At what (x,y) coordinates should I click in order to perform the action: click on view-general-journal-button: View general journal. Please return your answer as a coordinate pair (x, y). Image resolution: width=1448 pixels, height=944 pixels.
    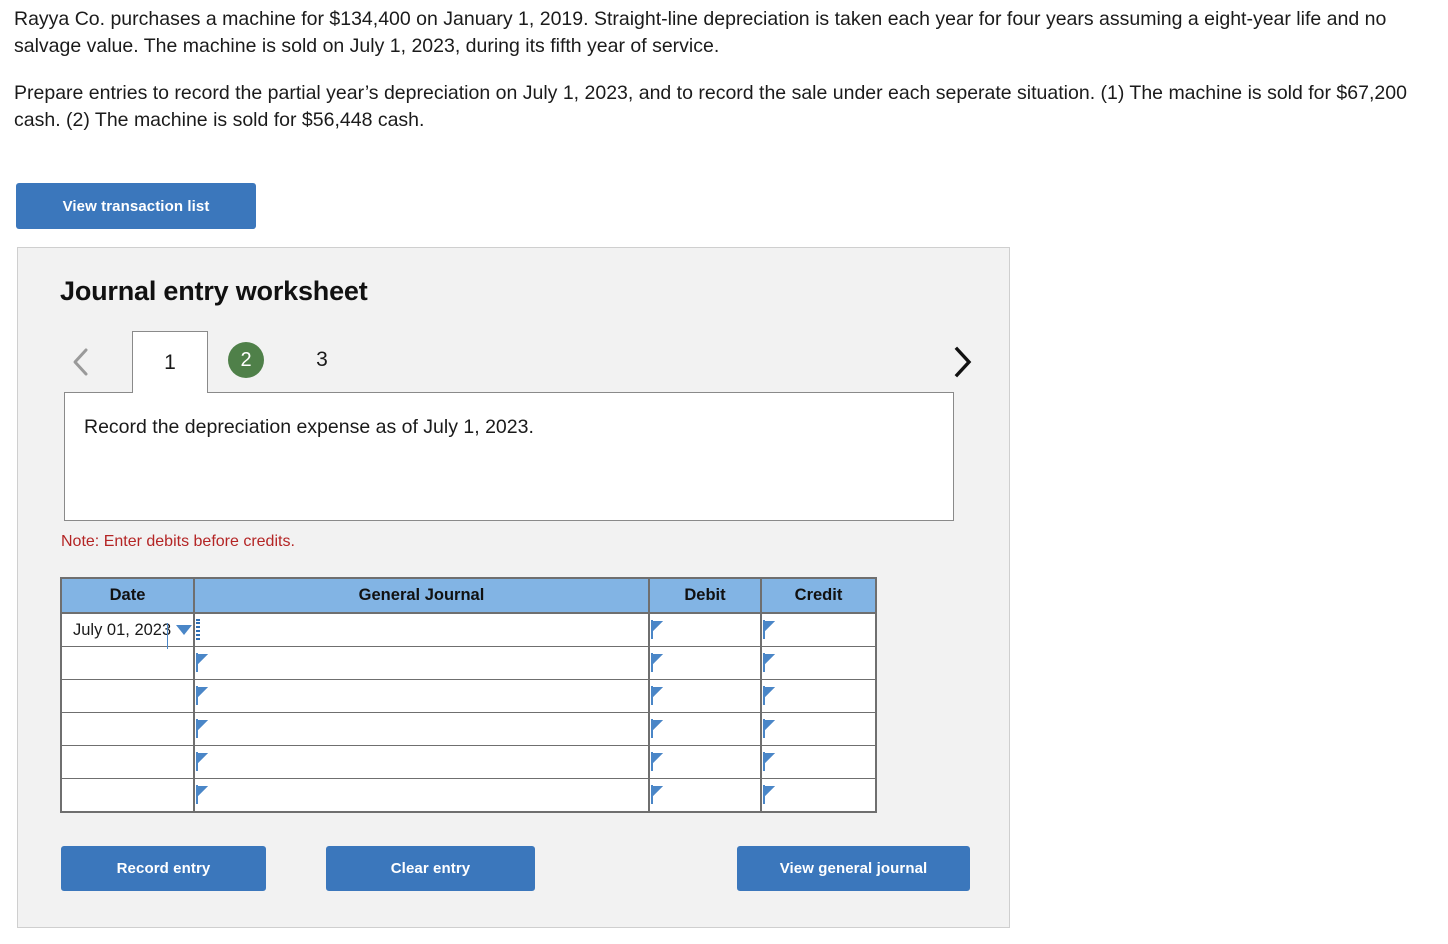
    Looking at the image, I should click on (853, 868).